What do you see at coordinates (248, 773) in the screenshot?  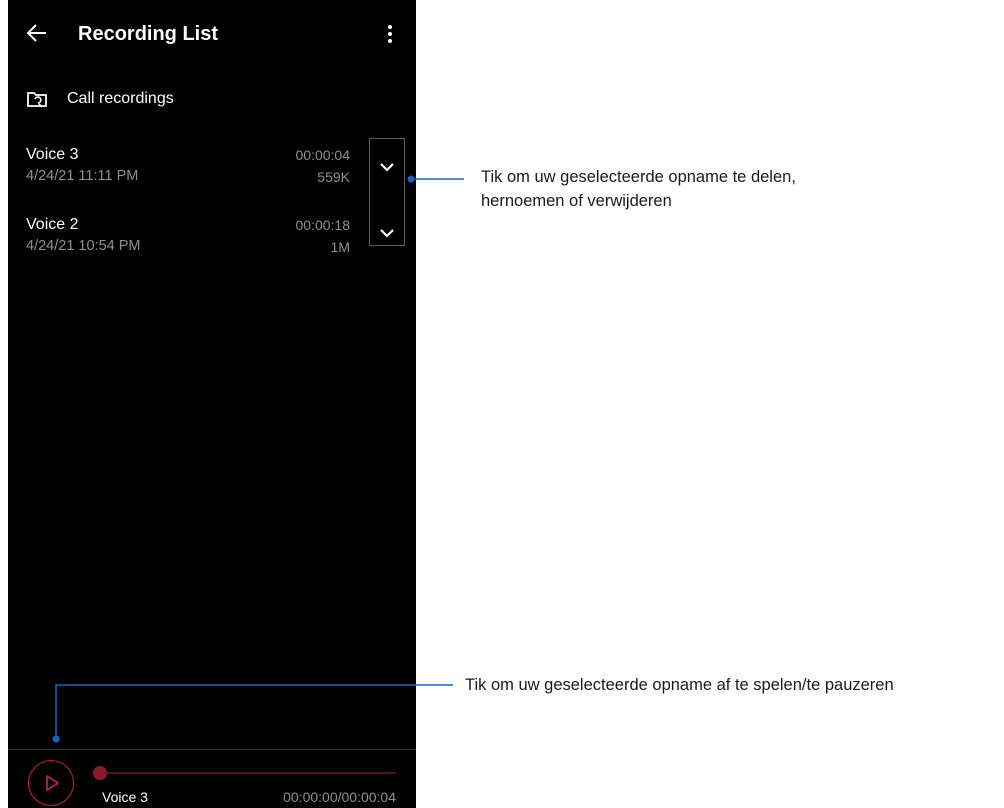 I see `progress-track` at bounding box center [248, 773].